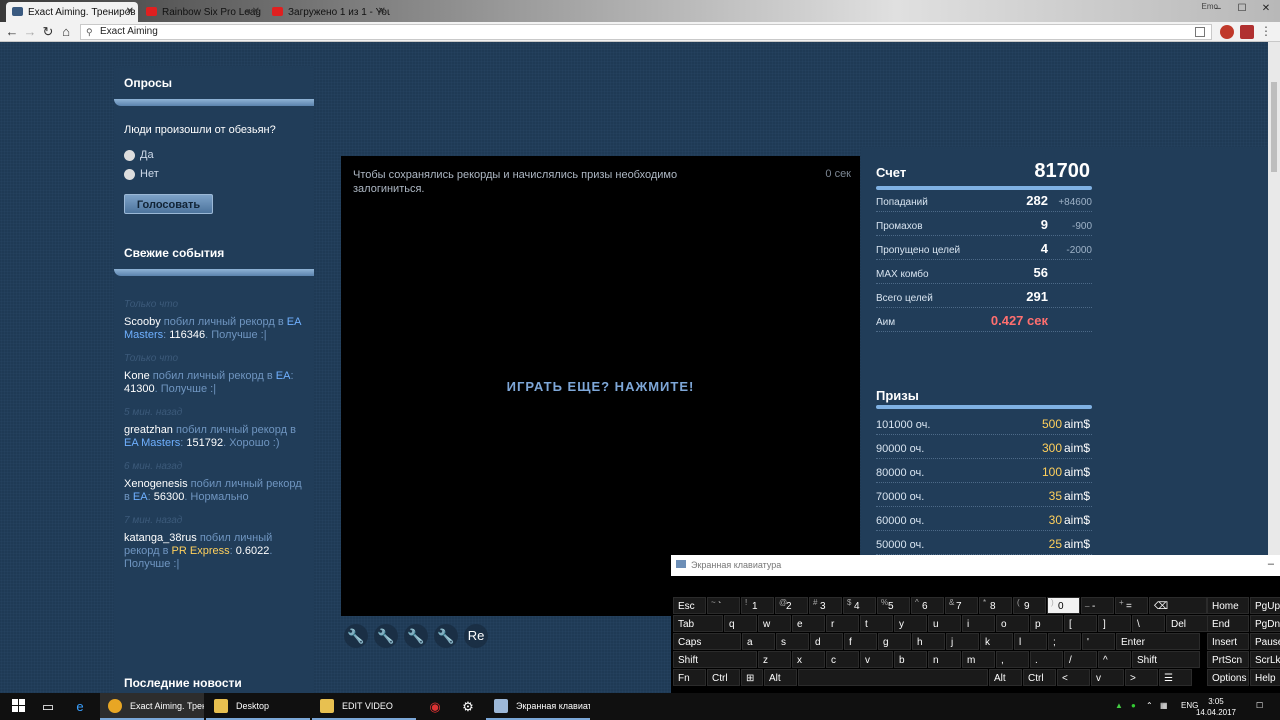  I want to click on tab-youtube-upload: Загружено 1 из 1 - YouT ✕, so click(328, 12).